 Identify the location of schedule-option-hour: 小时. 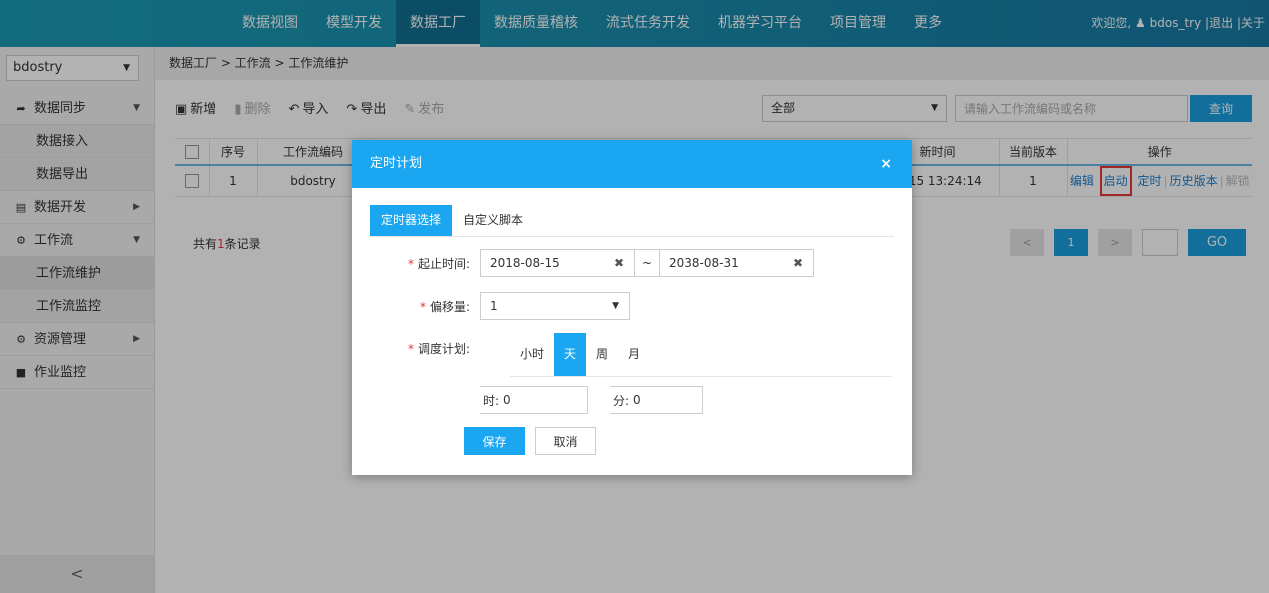
(532, 354).